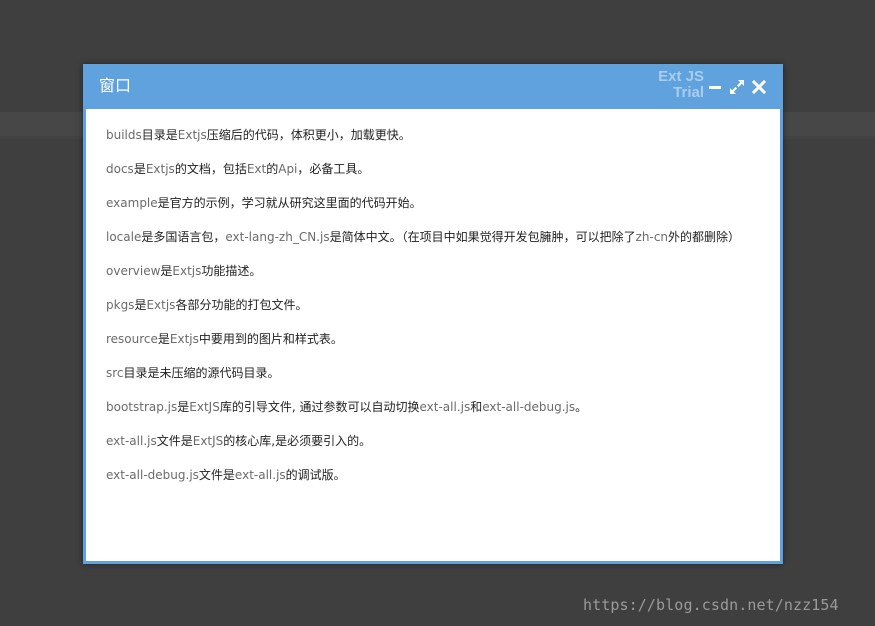 Image resolution: width=875 pixels, height=626 pixels. Describe the element at coordinates (308, 135) in the screenshot. I see `paragraph-text: 压缩后的代码，体积更小，加载更快。` at that location.